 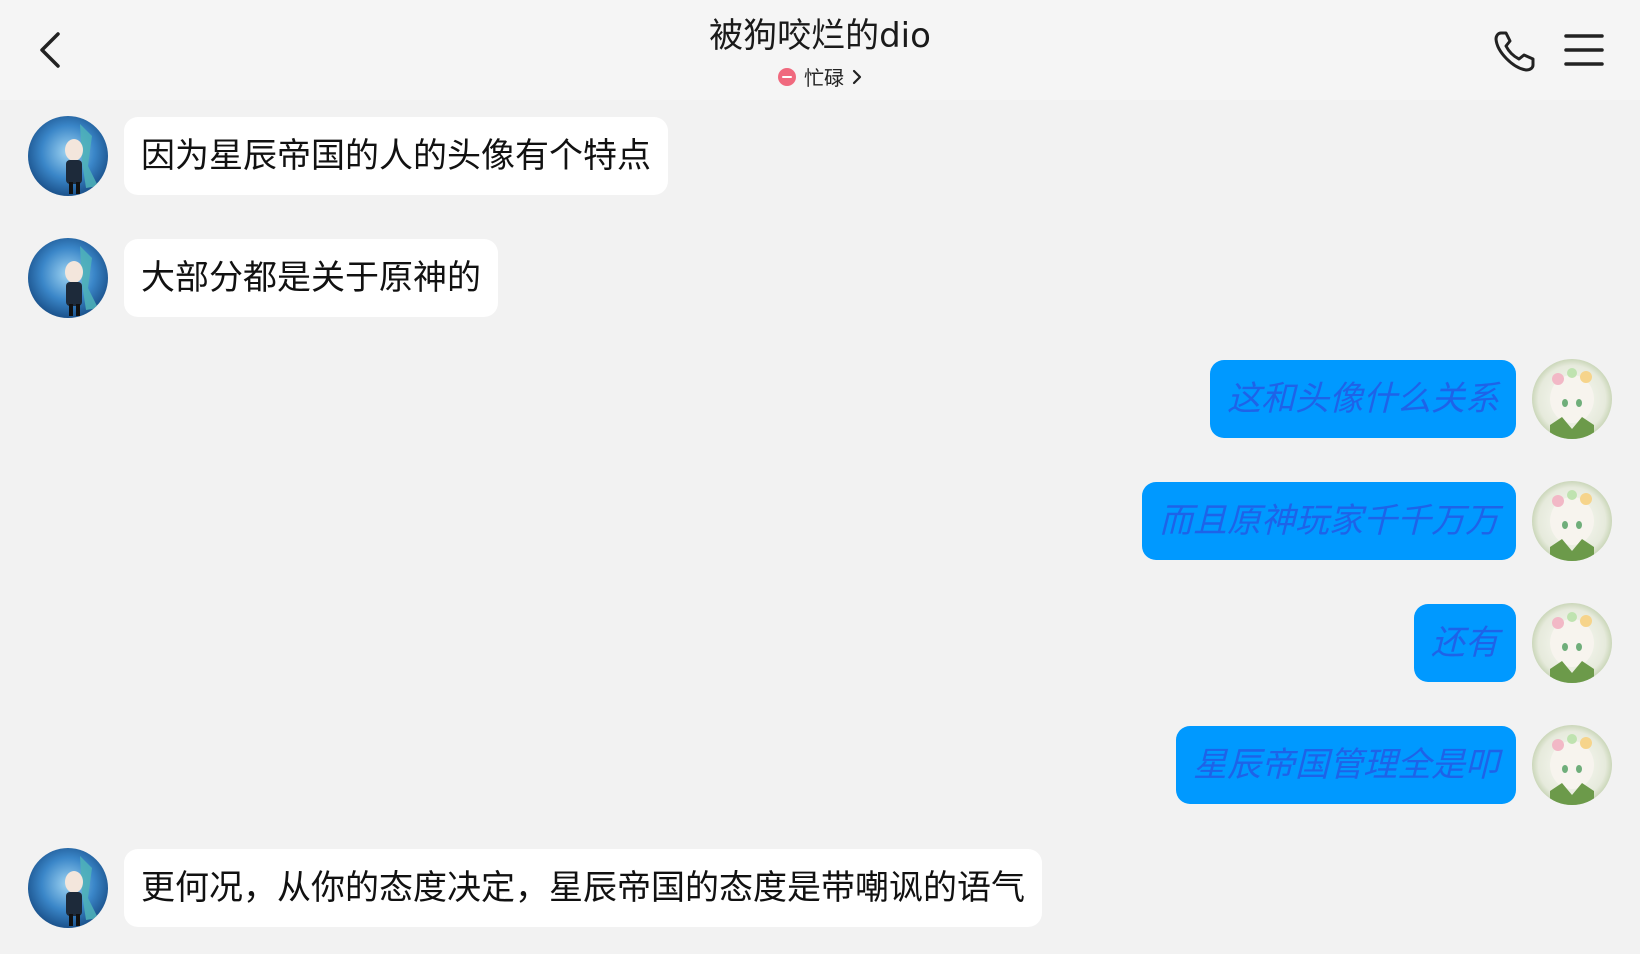 What do you see at coordinates (396, 156) in the screenshot?
I see `incoming-message-bubble: 因为星辰帝国的人的头像有个特点` at bounding box center [396, 156].